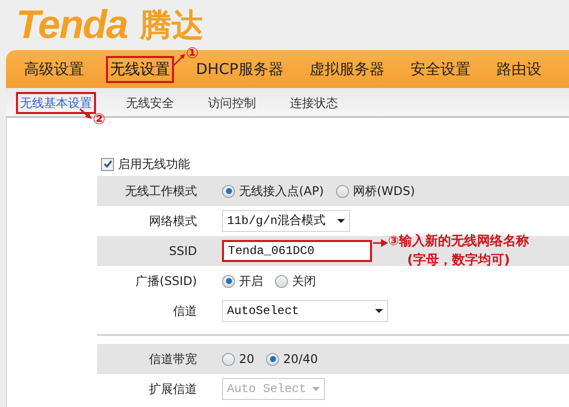  I want to click on dropdown-select: 11b/g/n混合模式, so click(286, 221).